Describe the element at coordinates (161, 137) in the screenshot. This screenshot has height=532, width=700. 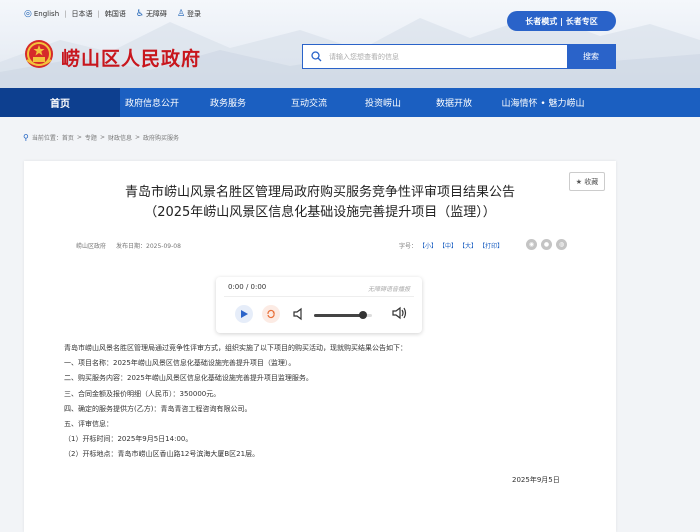
I see `breadcrumb-purchase: 政府购买服务` at that location.